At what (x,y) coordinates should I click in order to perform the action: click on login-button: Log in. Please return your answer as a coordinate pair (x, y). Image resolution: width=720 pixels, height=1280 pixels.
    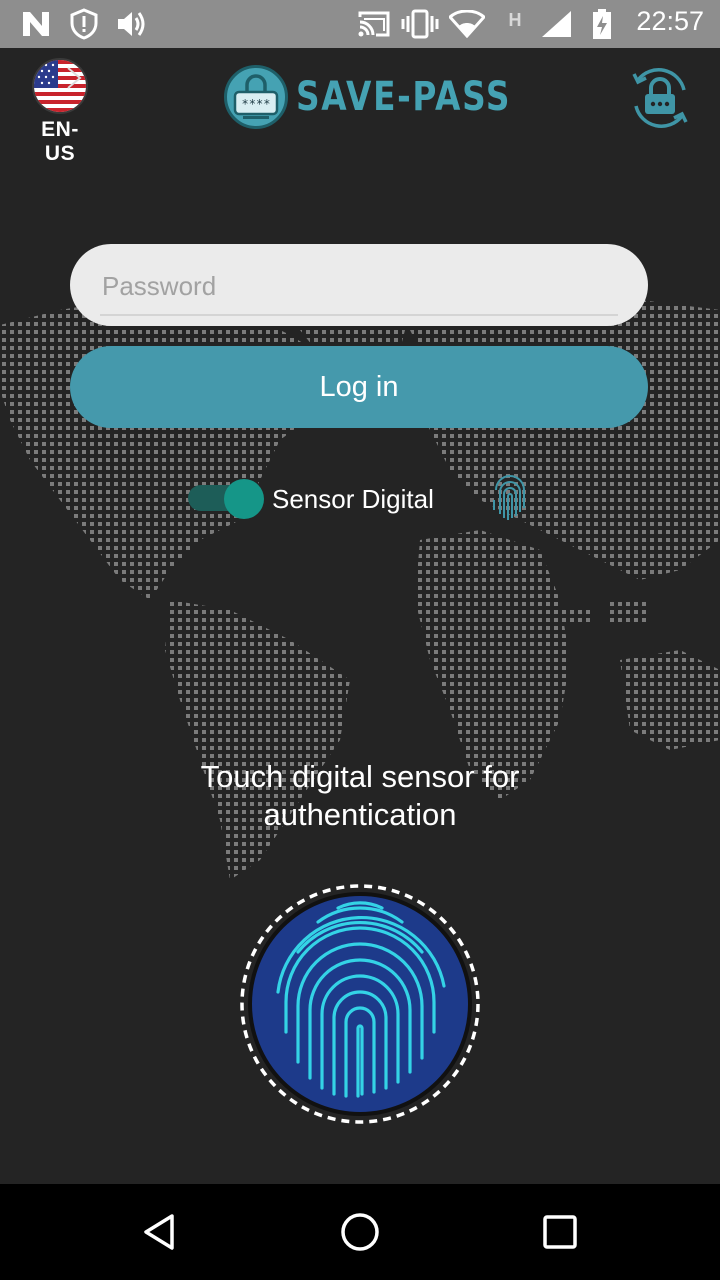
    Looking at the image, I should click on (359, 387).